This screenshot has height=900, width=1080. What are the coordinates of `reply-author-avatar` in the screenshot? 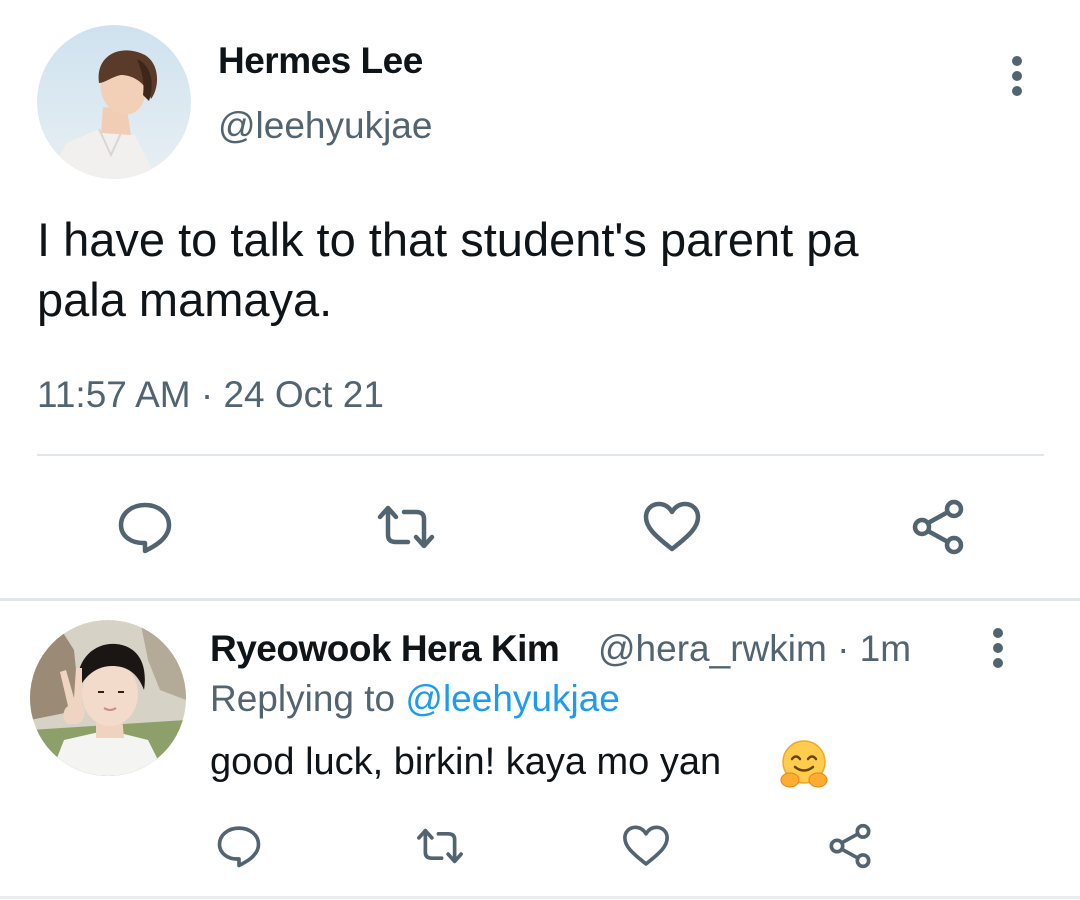 It's located at (108, 698).